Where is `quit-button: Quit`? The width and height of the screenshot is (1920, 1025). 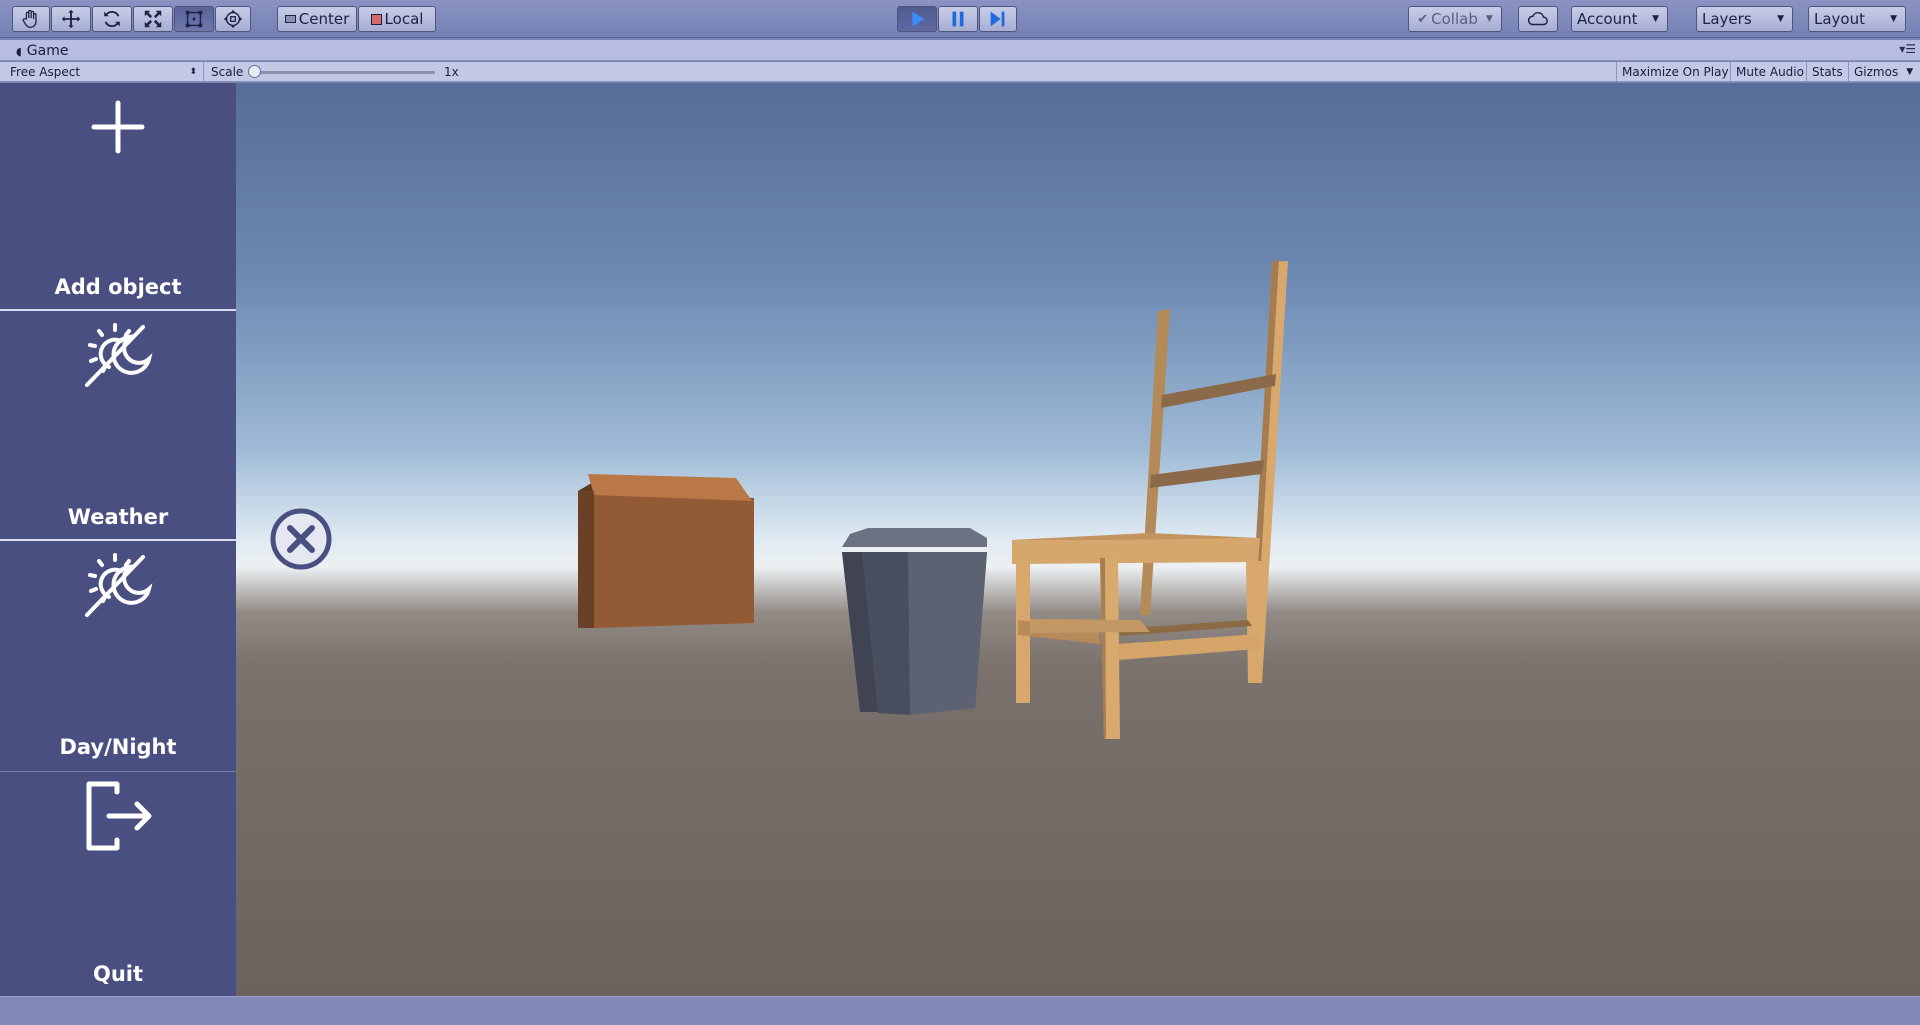 quit-button: Quit is located at coordinates (118, 884).